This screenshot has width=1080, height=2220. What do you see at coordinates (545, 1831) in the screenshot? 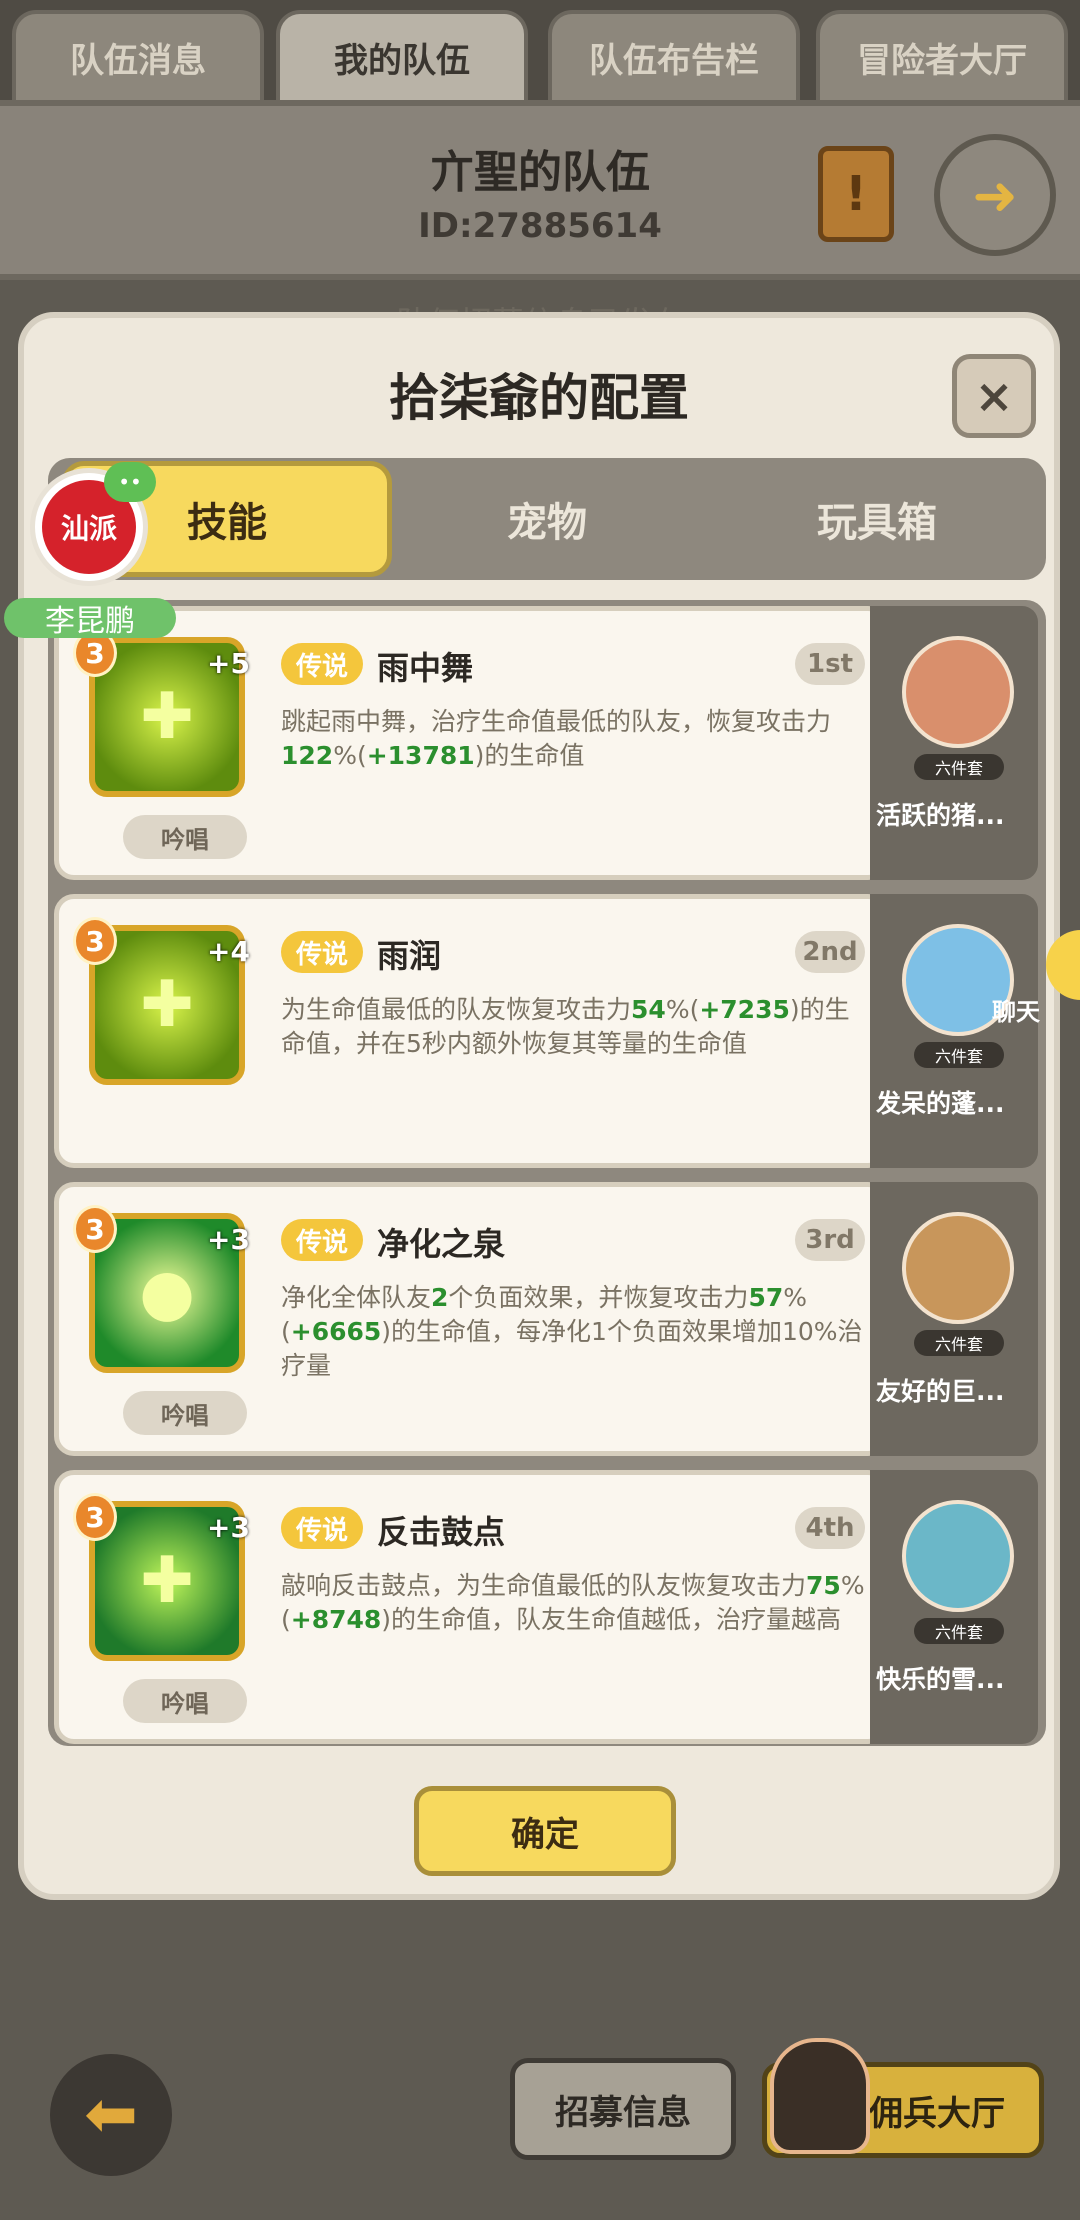
I see `confirm-button: 确定` at bounding box center [545, 1831].